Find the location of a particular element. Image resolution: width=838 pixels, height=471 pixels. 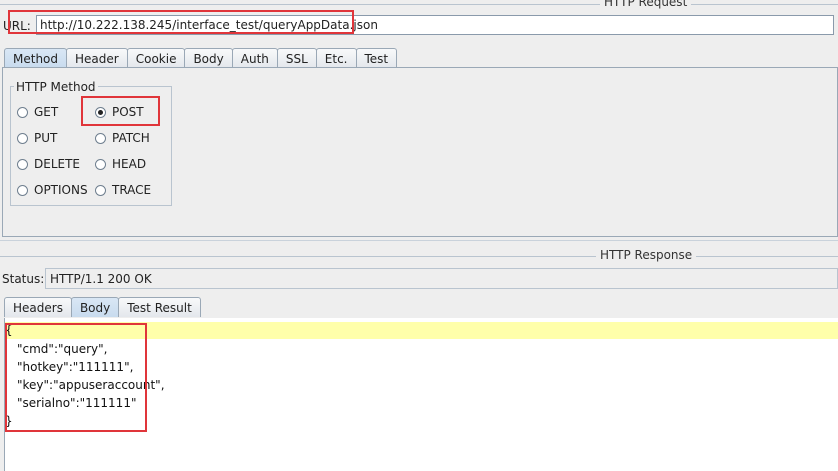

tab-response-body: Body is located at coordinates (95, 307).